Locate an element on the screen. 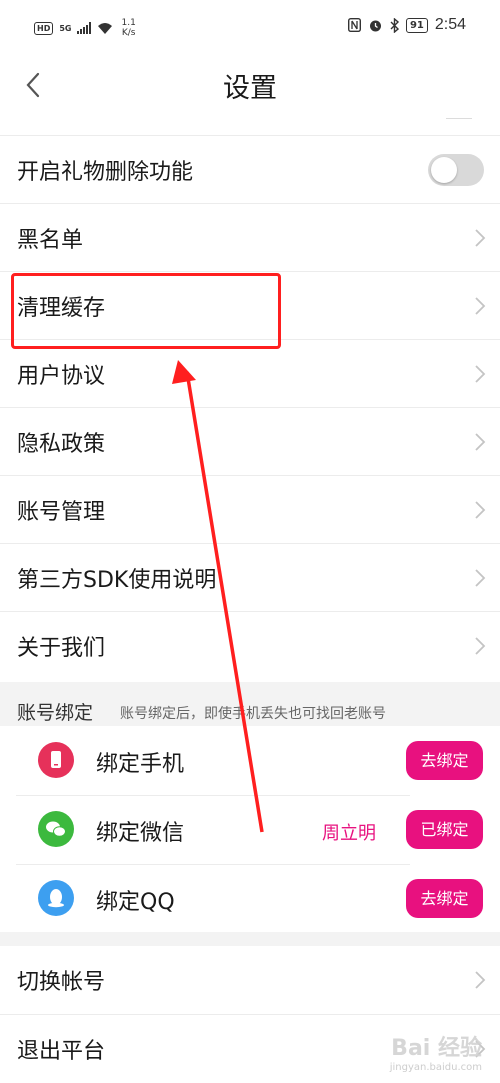 This screenshot has height=1083, width=500. bind-wechat-row: 绑定微信 周立明 已绑定 is located at coordinates (250, 829).